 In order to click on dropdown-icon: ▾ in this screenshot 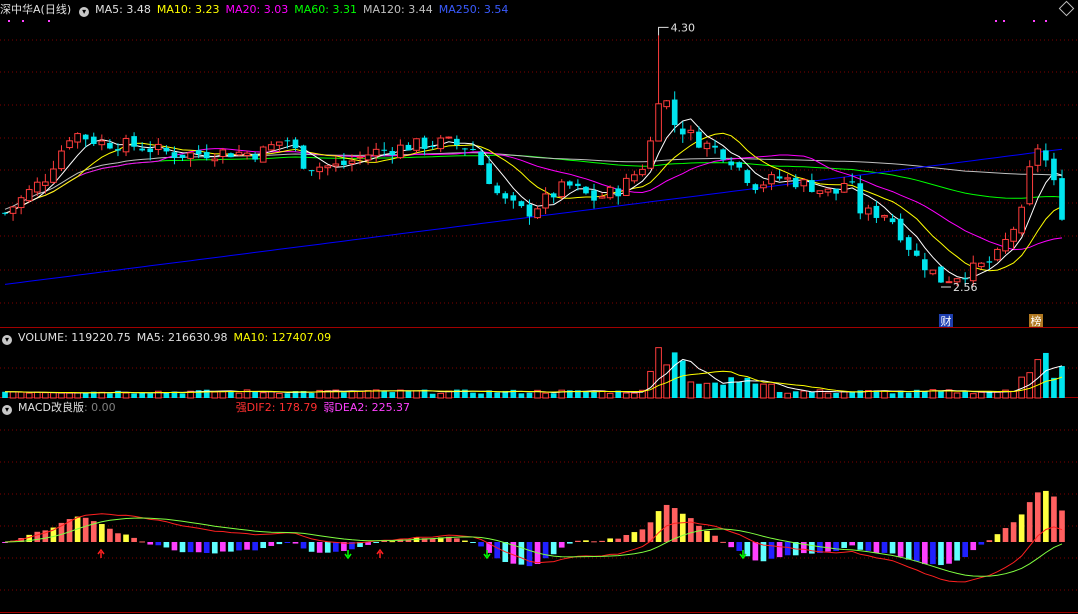, I will do `click(84, 12)`.